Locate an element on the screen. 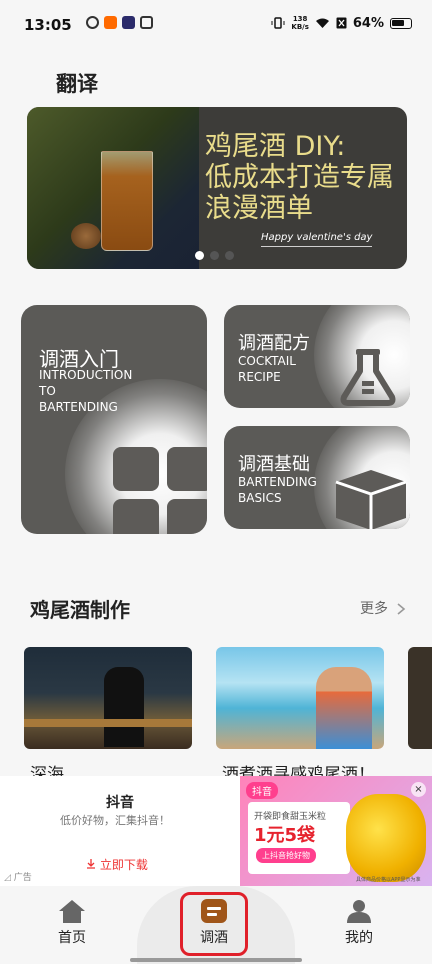  battery-icon is located at coordinates (401, 23).